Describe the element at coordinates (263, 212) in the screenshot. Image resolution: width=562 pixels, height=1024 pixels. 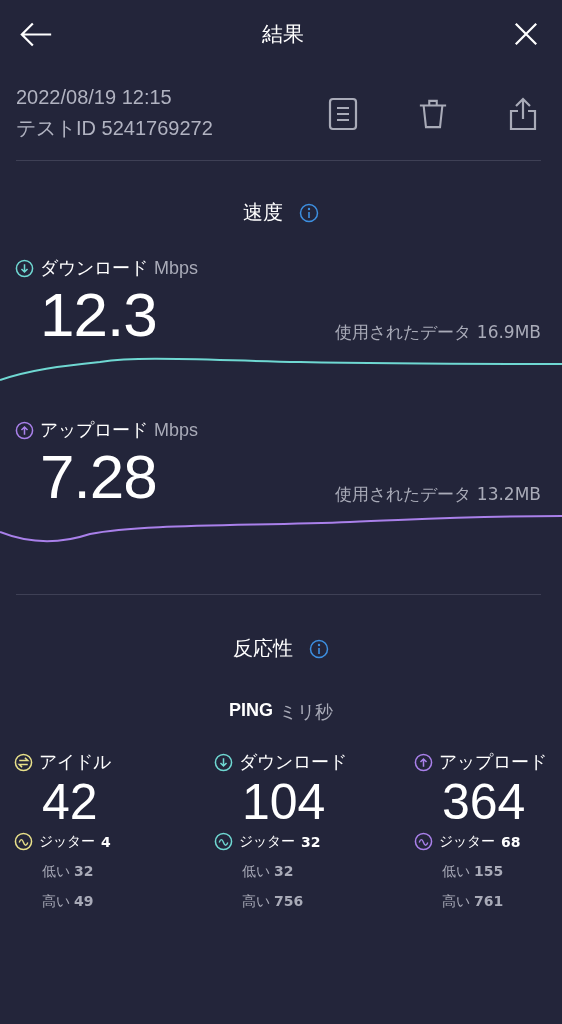
I see `speed-heading: 速度` at that location.